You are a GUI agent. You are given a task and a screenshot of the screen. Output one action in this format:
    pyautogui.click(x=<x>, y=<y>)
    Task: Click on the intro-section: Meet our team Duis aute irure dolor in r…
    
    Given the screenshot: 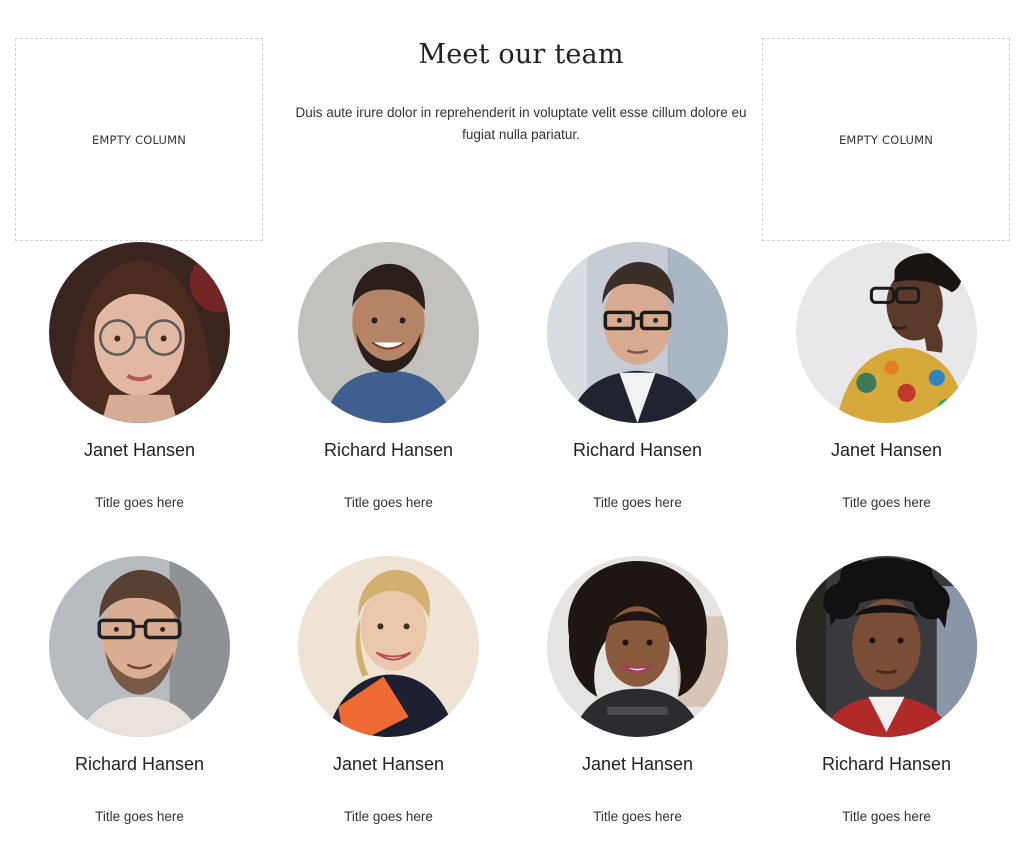 What is the action you would take?
    pyautogui.click(x=521, y=92)
    